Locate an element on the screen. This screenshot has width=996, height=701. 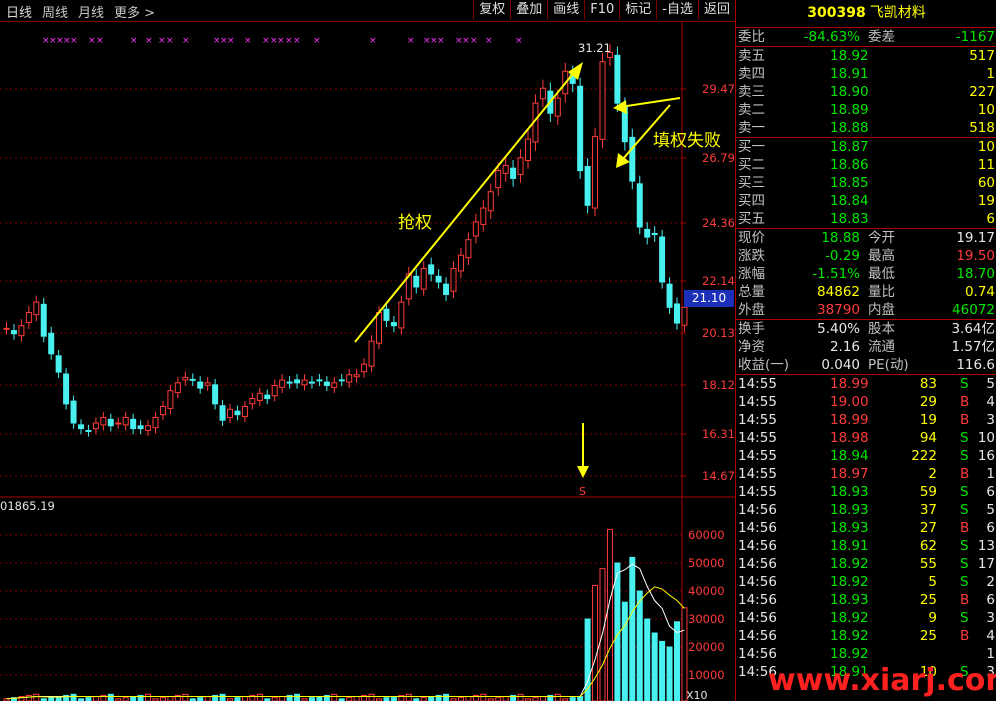
tab-monthly: 月线 is located at coordinates (91, 11).